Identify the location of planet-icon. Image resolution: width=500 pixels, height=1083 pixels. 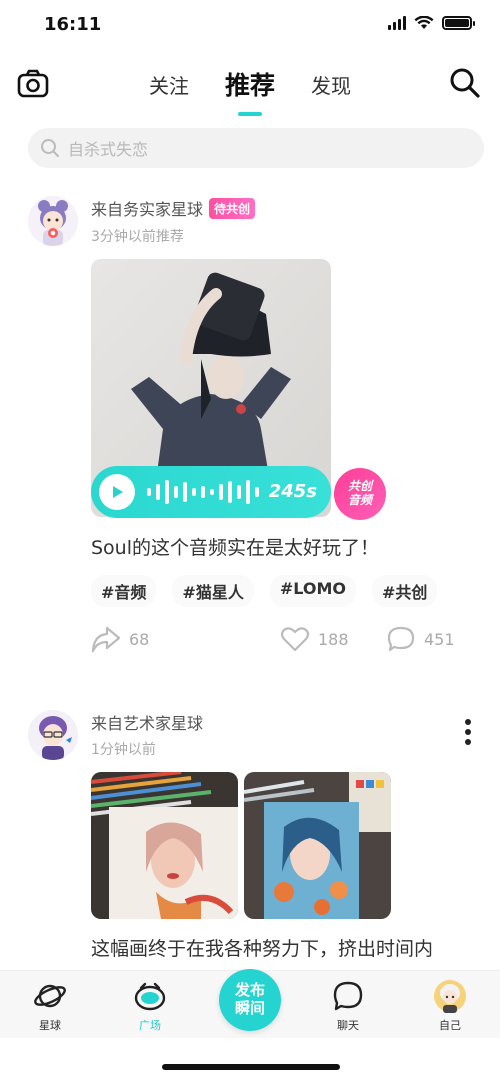
(50, 996).